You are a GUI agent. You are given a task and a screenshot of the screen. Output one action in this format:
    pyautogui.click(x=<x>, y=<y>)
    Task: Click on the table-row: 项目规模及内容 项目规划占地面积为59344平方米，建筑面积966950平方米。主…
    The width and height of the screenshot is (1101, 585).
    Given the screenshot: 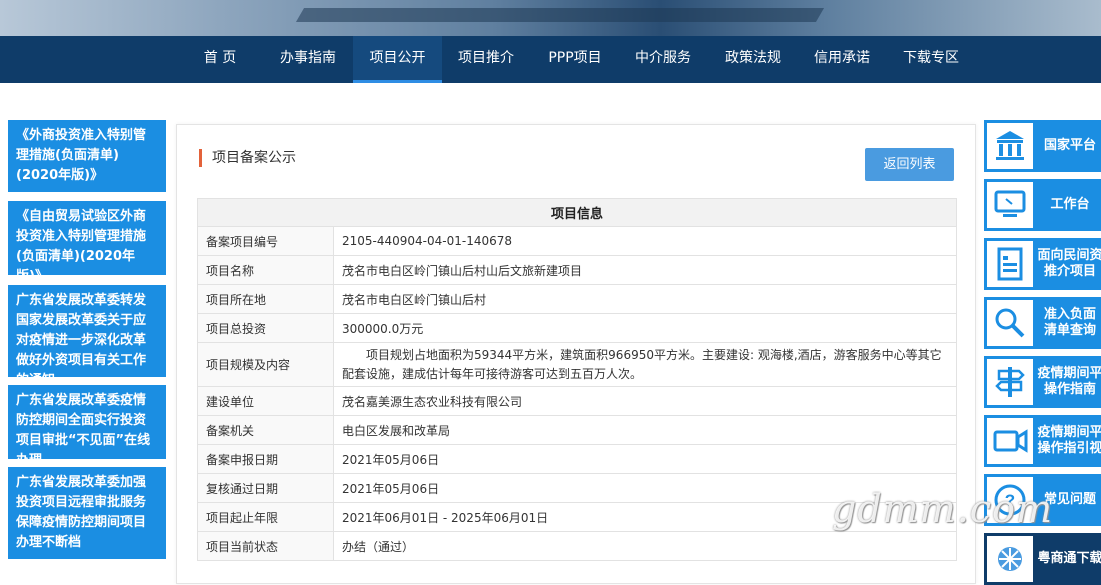 What is the action you would take?
    pyautogui.click(x=577, y=364)
    